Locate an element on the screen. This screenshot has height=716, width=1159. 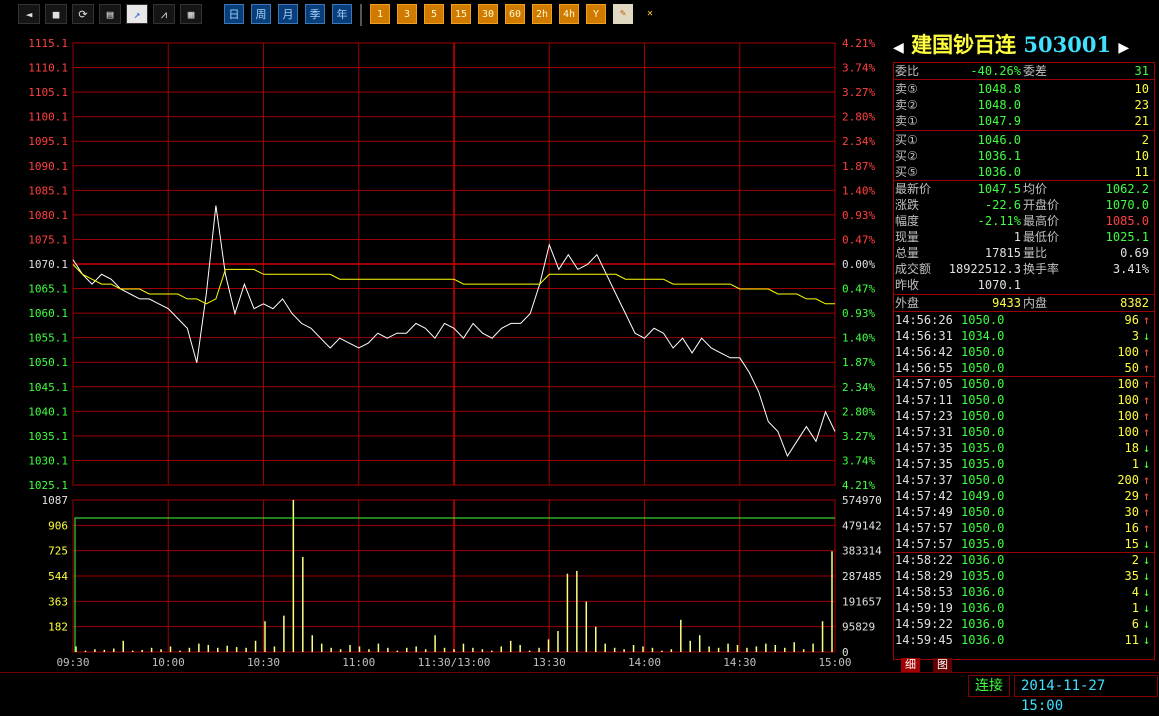
period-button: 年 is located at coordinates (342, 14).